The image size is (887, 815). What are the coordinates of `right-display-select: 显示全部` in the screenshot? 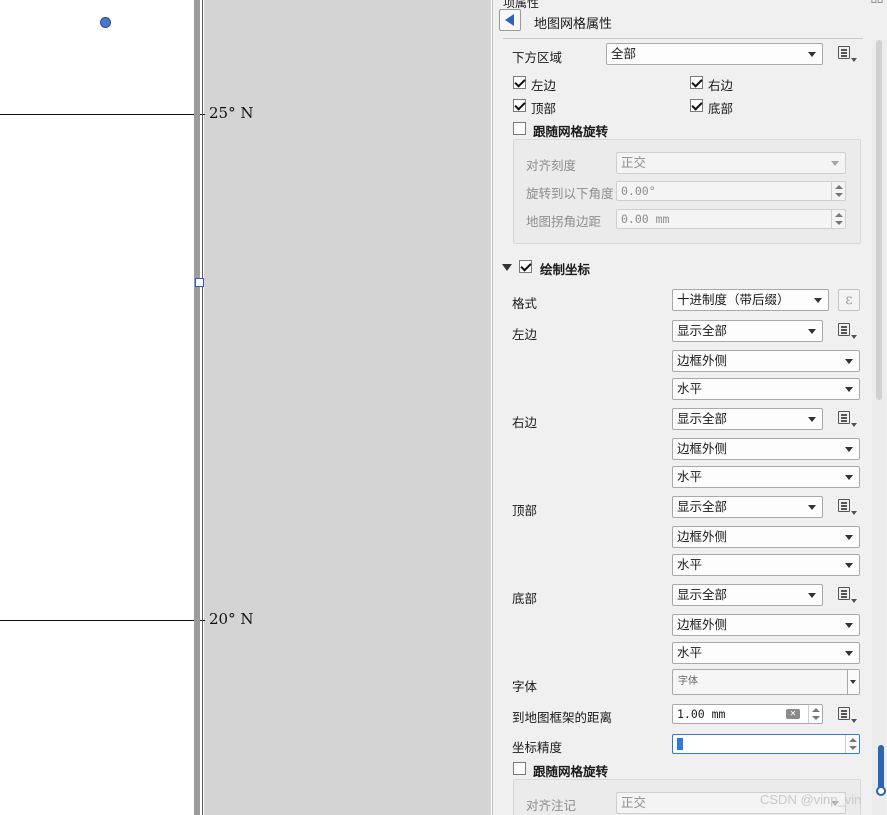 It's located at (747, 419).